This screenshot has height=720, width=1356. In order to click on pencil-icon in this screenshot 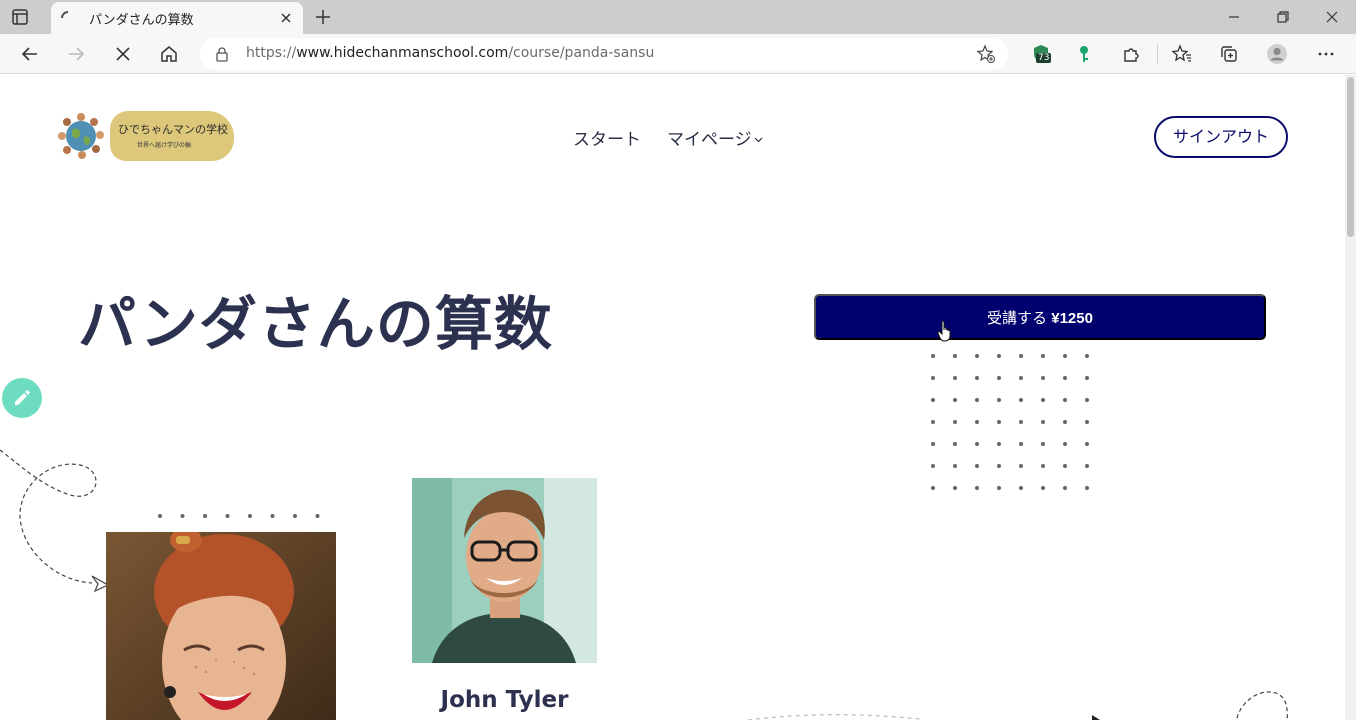, I will do `click(22, 397)`.